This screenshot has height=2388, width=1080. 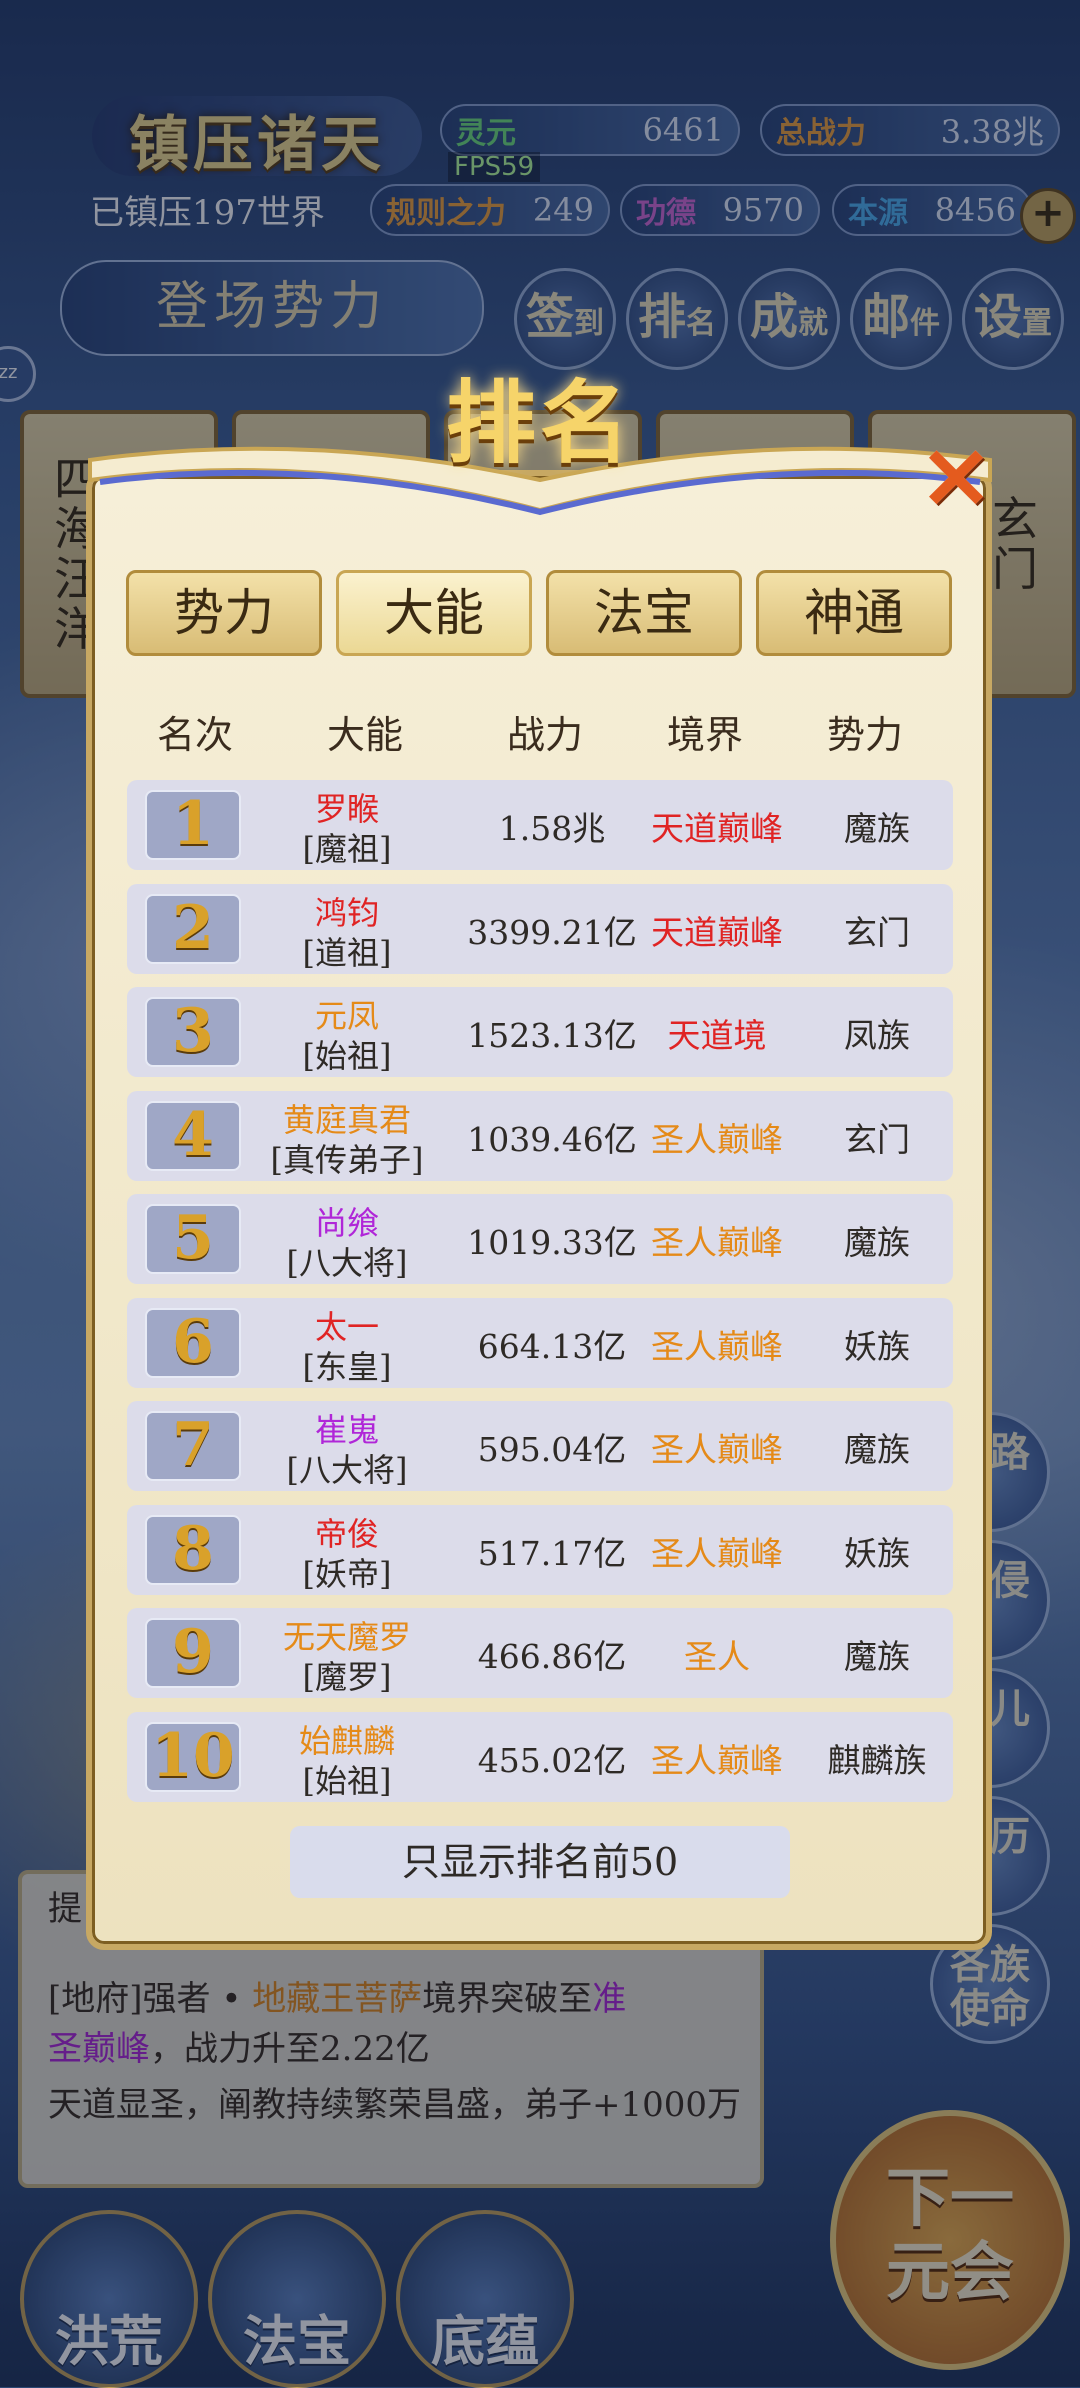 What do you see at coordinates (877, 1760) in the screenshot?
I see `person-faction: 麒麟族` at bounding box center [877, 1760].